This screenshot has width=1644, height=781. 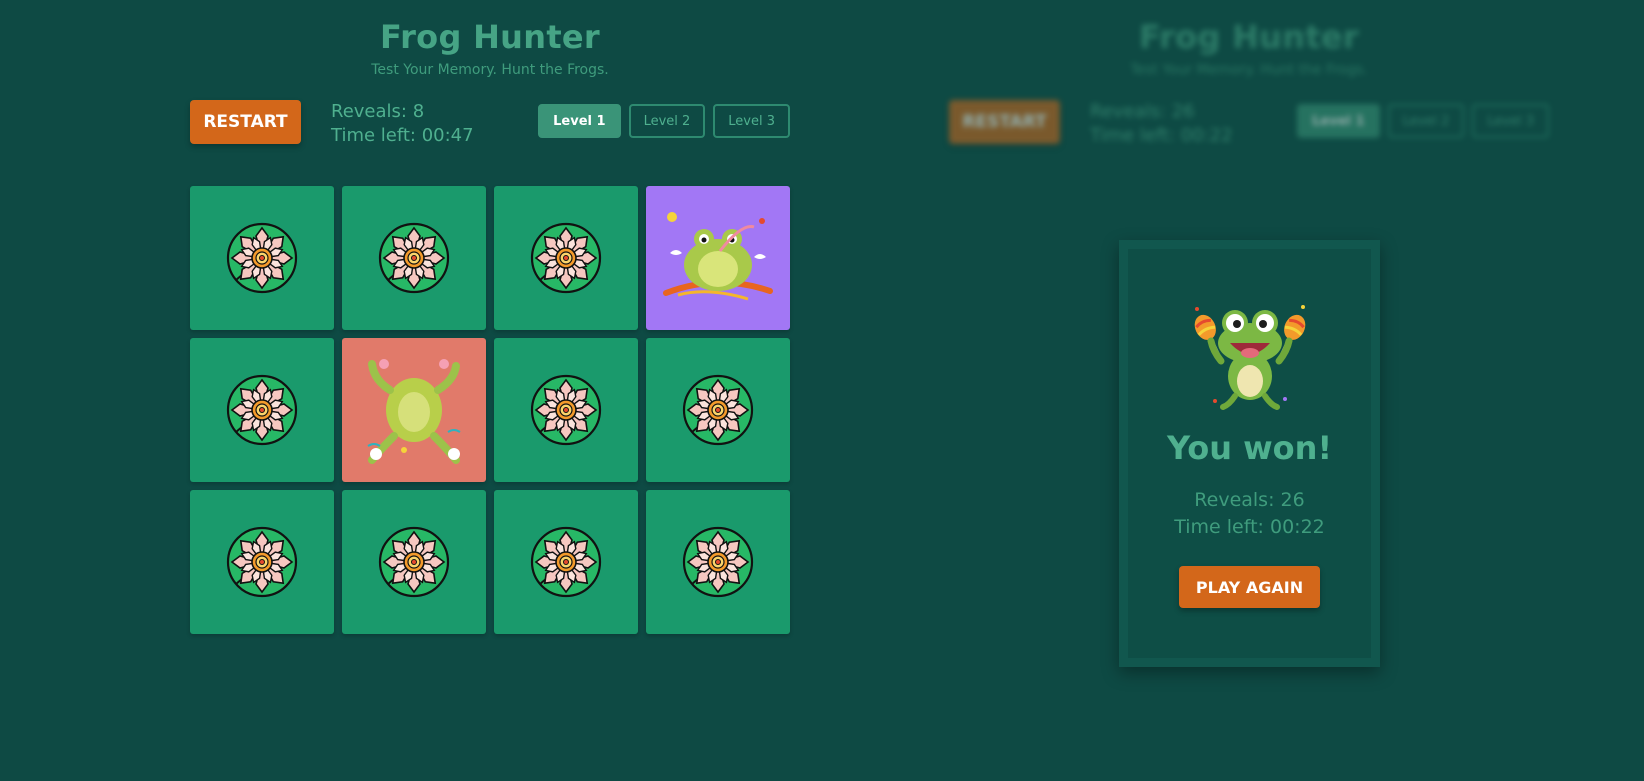 I want to click on background-level-selector: Level 1 Level 2 Level 3, so click(x=1423, y=121).